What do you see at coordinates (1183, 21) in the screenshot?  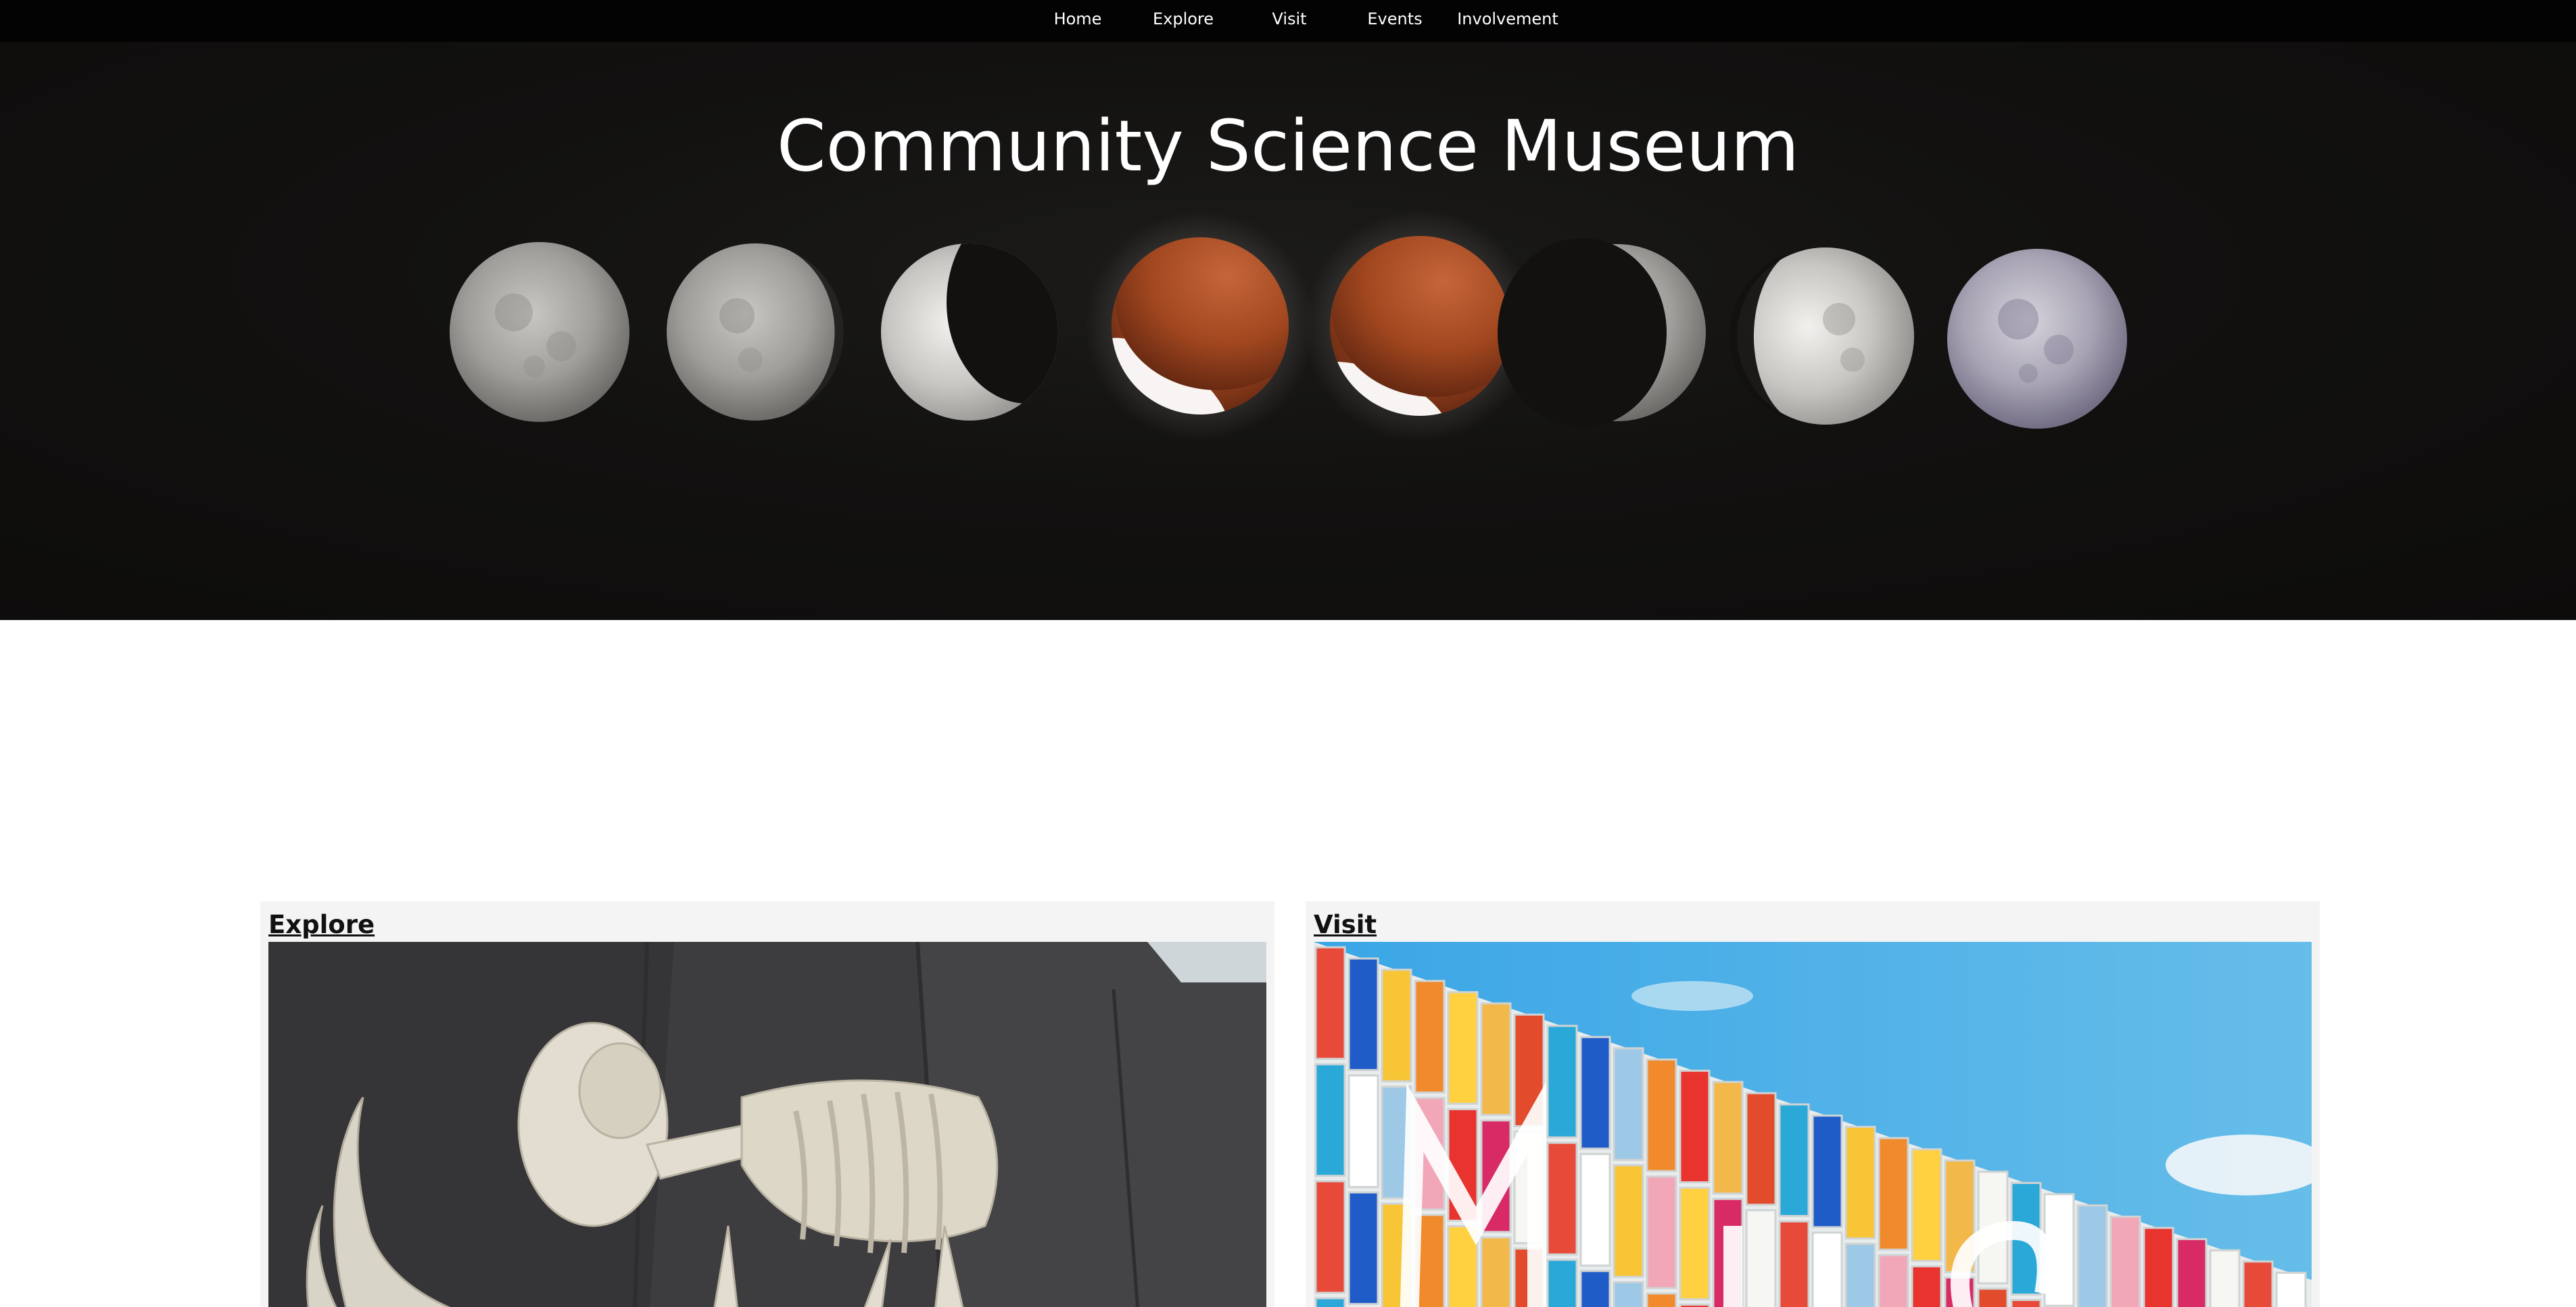 I see `nav-link-explore: Explore` at bounding box center [1183, 21].